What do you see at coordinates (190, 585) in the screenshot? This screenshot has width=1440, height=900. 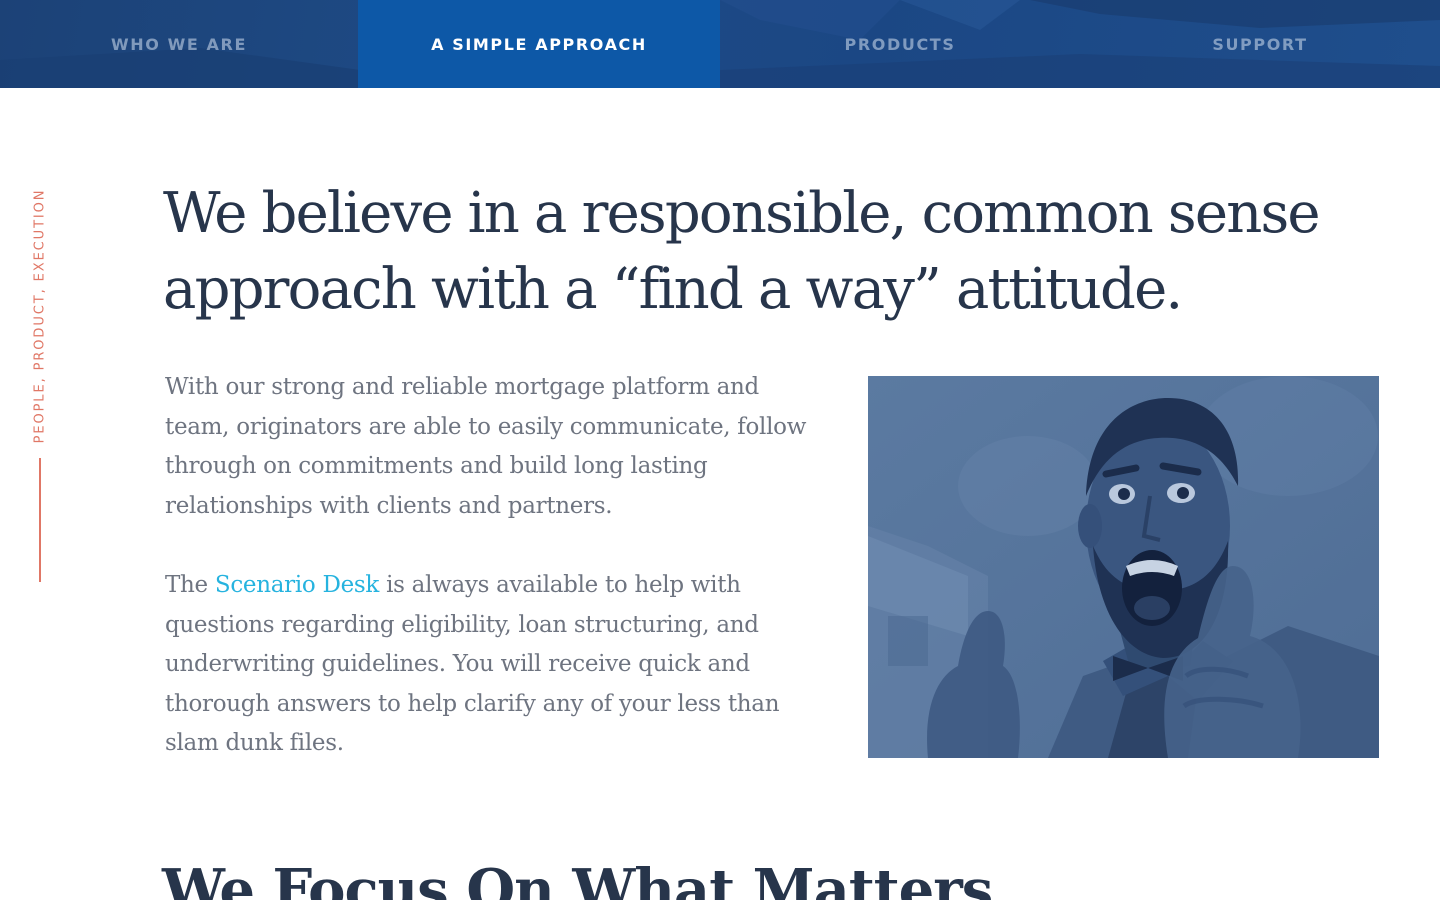 I see `paragraph-prefix: The` at bounding box center [190, 585].